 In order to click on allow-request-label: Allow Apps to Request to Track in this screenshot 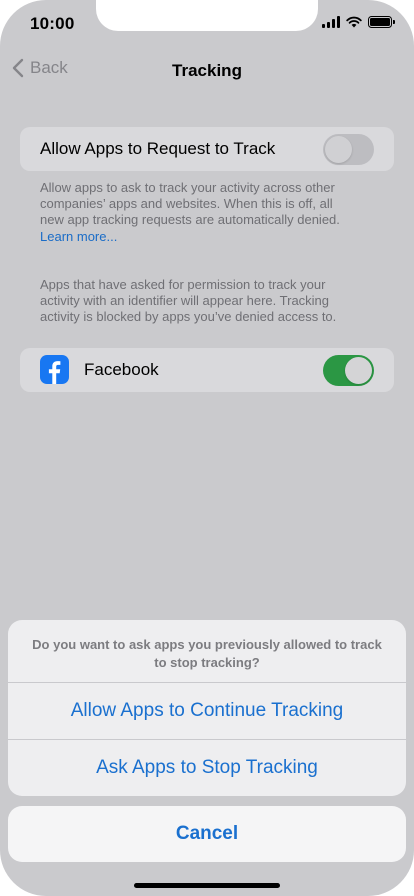, I will do `click(158, 148)`.